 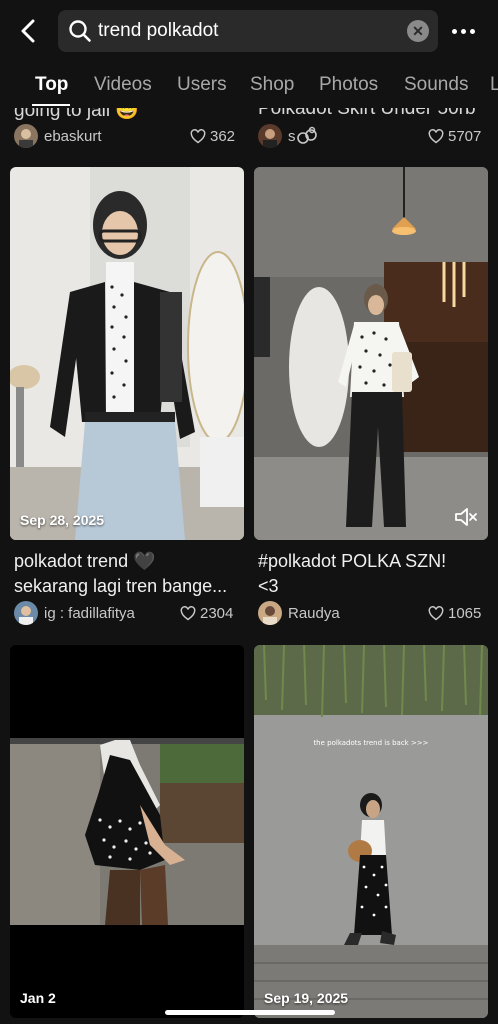 I want to click on tab-more: L, so click(x=494, y=85).